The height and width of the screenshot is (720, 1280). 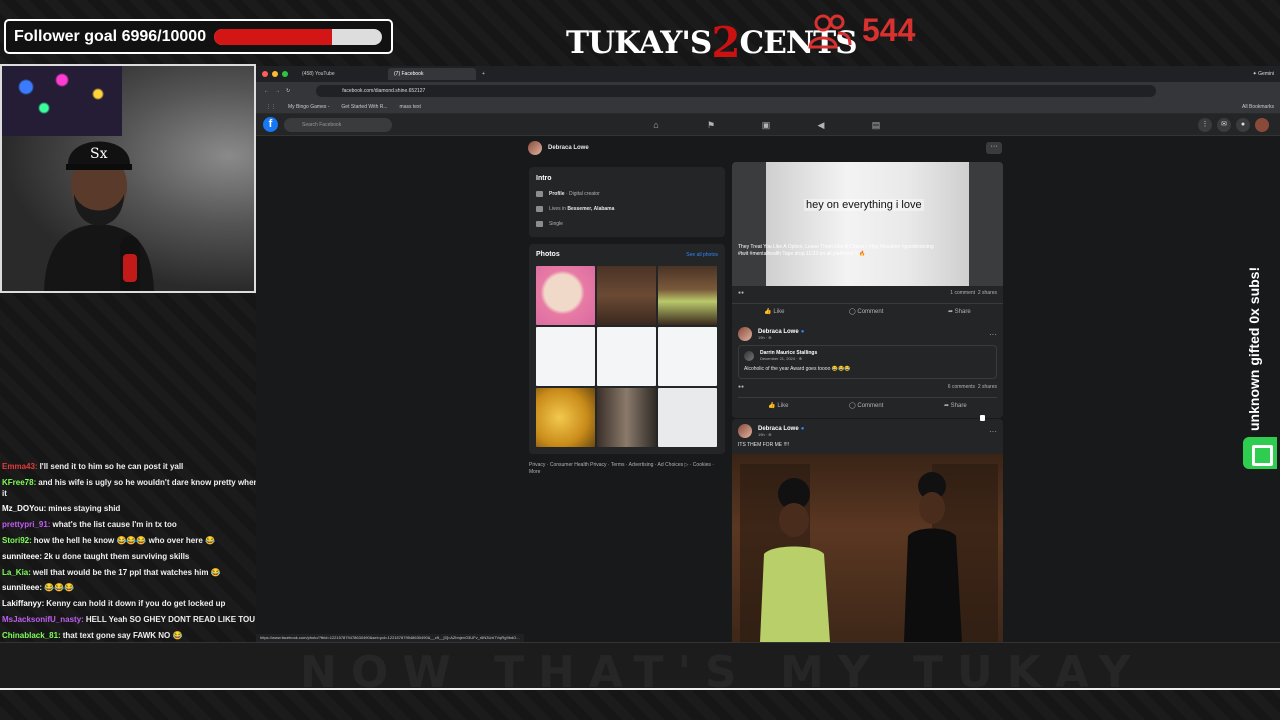 I want to click on megaphone-icon: ◀, so click(x=821, y=125).